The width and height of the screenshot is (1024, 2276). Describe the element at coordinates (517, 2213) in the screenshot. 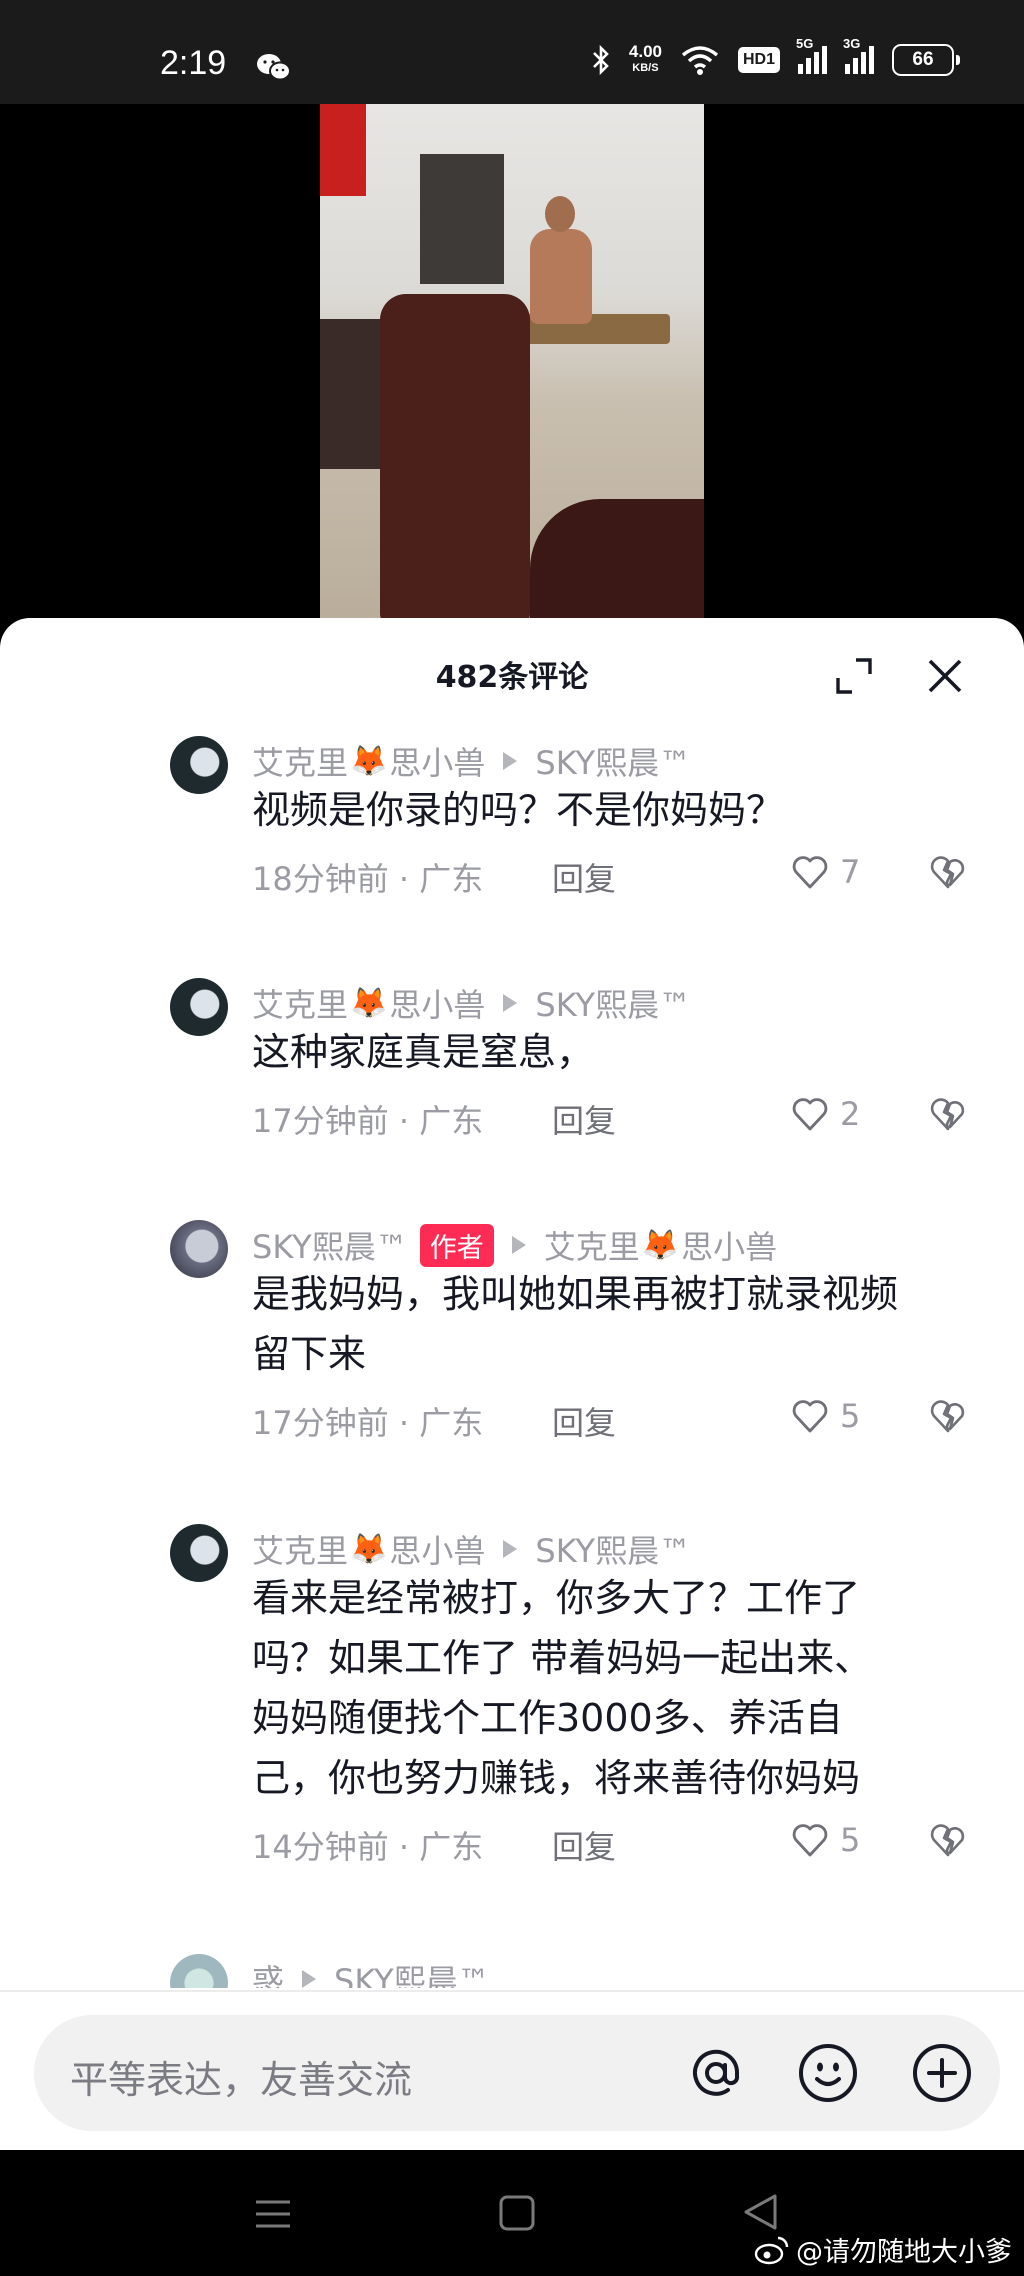

I see `home-icon` at that location.